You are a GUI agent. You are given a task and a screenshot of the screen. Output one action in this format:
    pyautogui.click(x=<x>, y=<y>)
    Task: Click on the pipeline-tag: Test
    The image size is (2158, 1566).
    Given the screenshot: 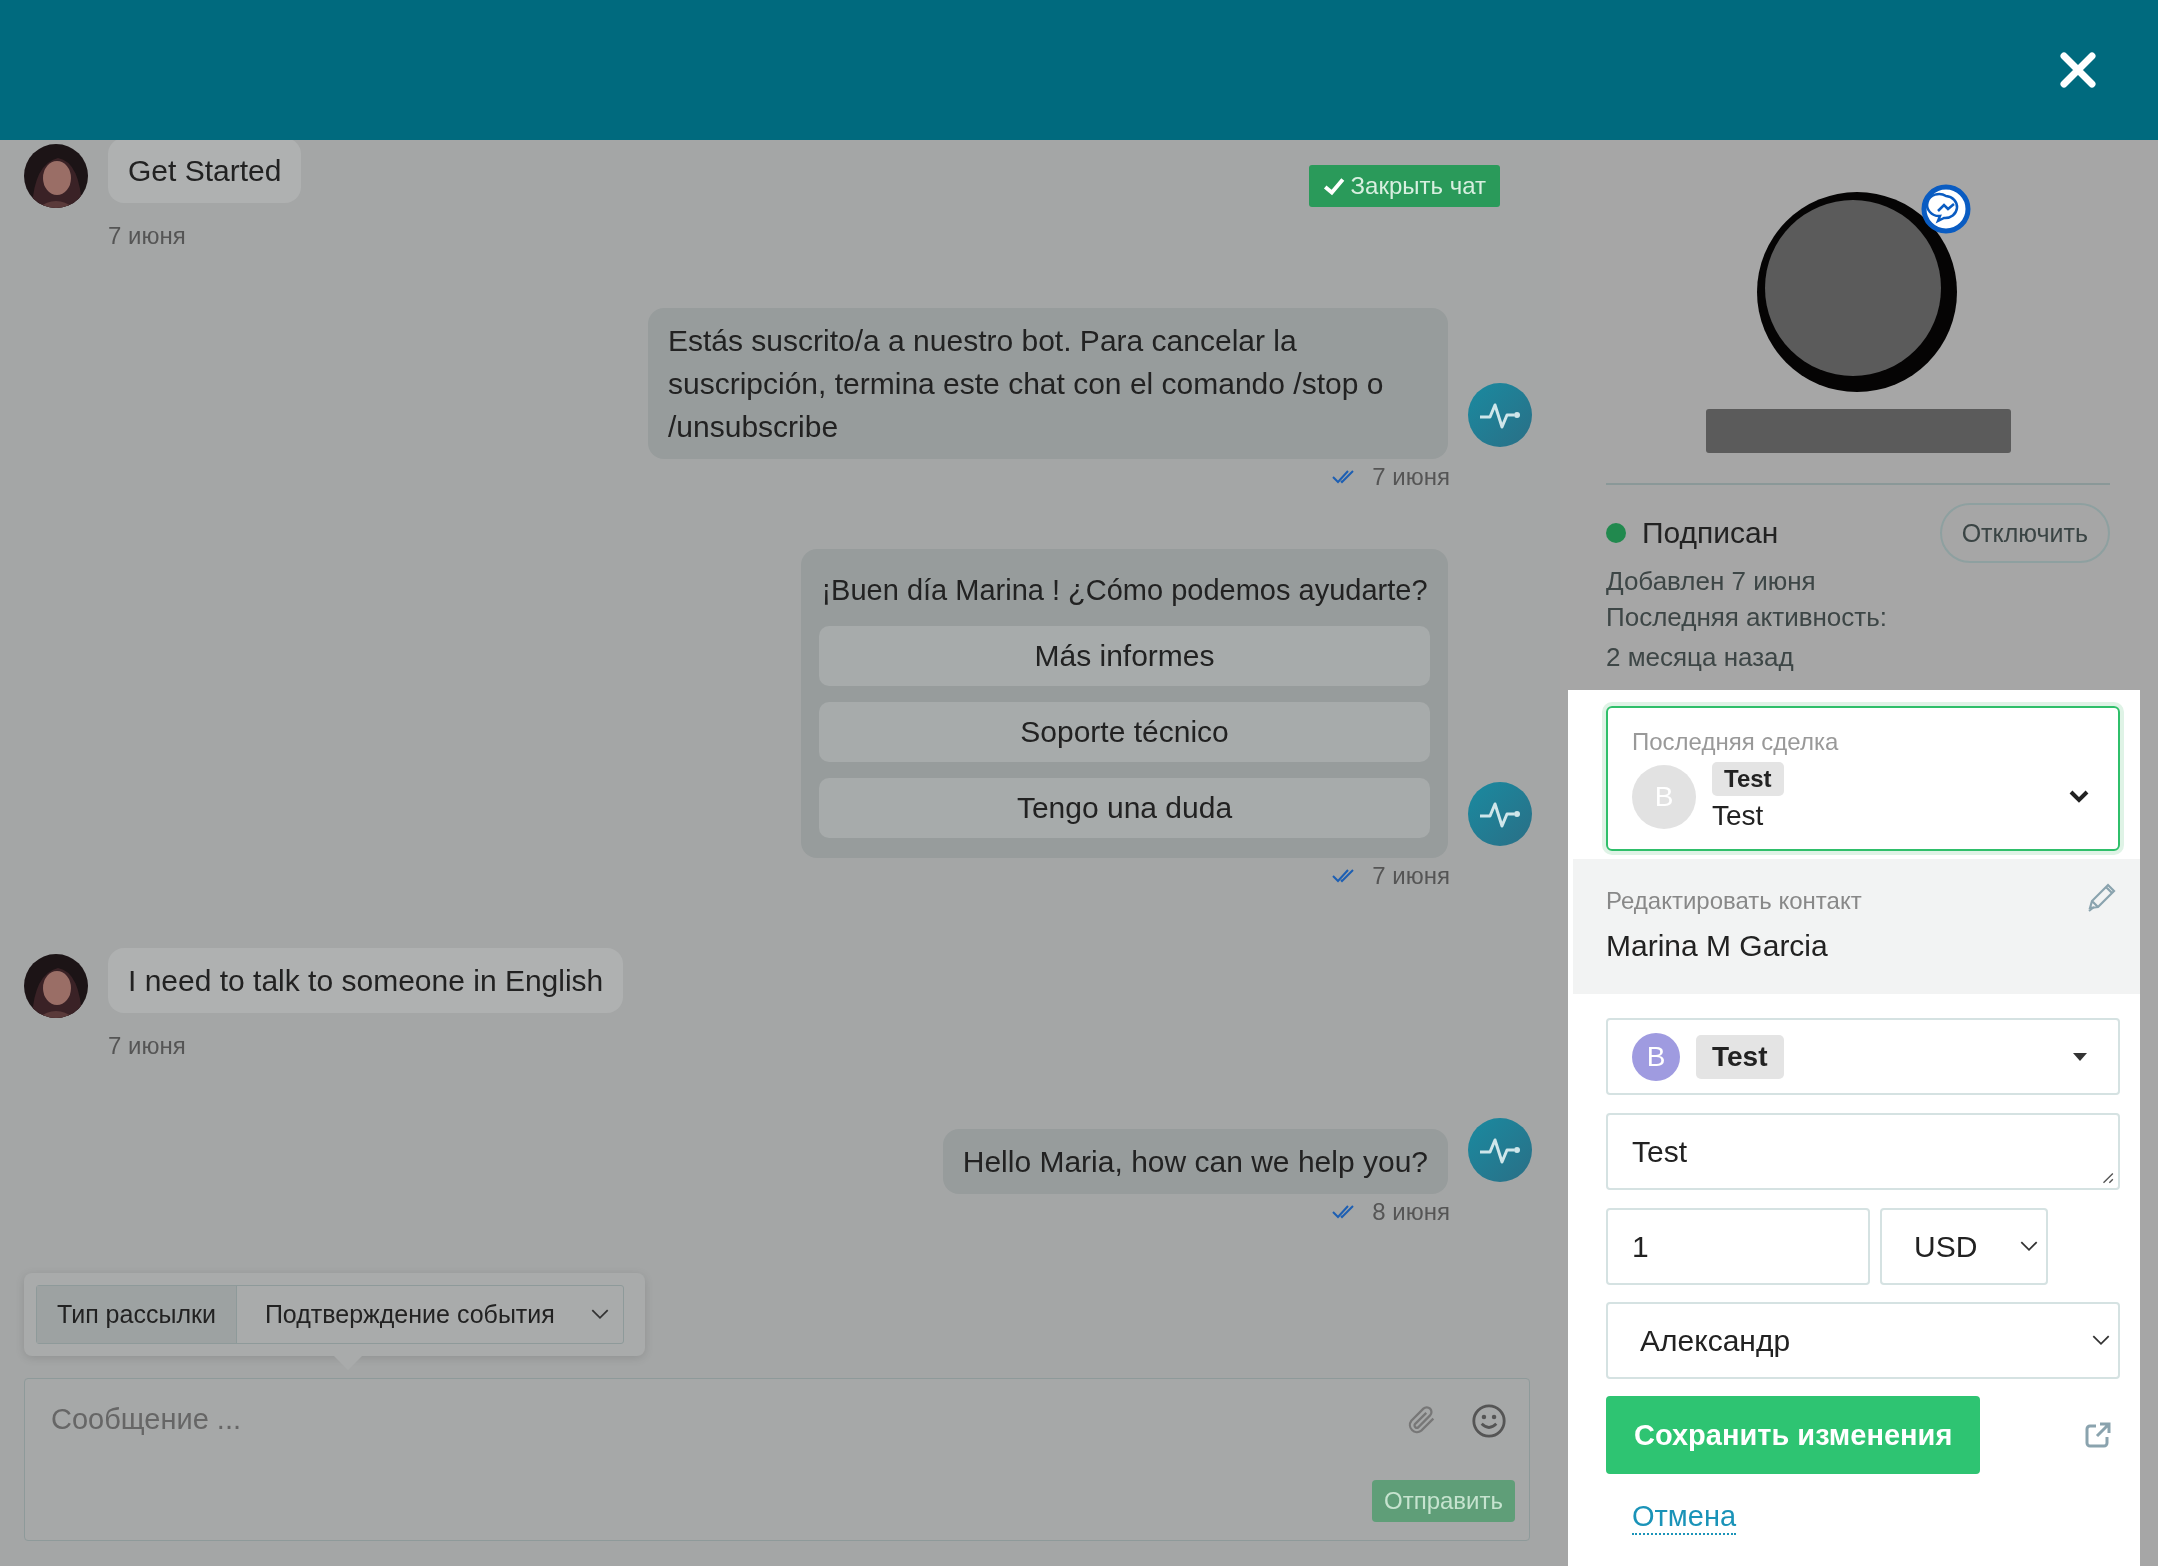 What is the action you would take?
    pyautogui.click(x=1740, y=1056)
    